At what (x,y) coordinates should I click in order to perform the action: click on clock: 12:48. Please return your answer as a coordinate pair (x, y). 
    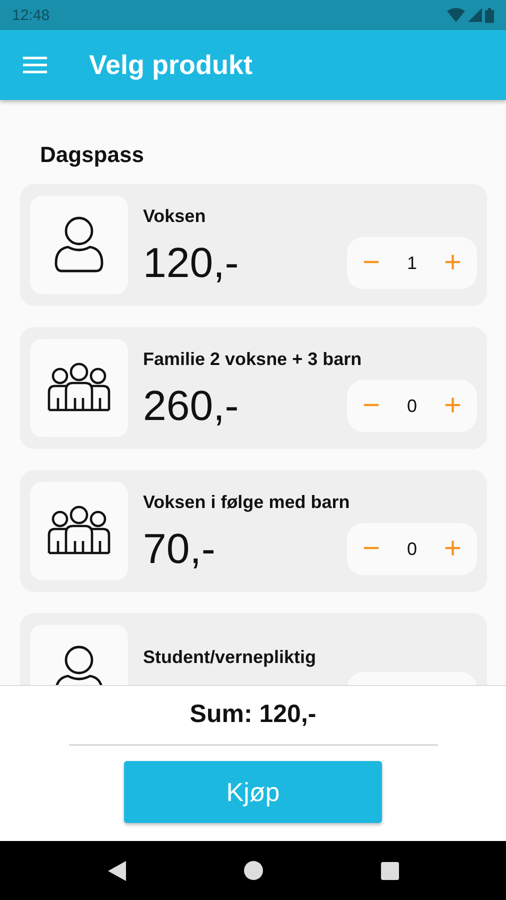
    Looking at the image, I should click on (31, 15).